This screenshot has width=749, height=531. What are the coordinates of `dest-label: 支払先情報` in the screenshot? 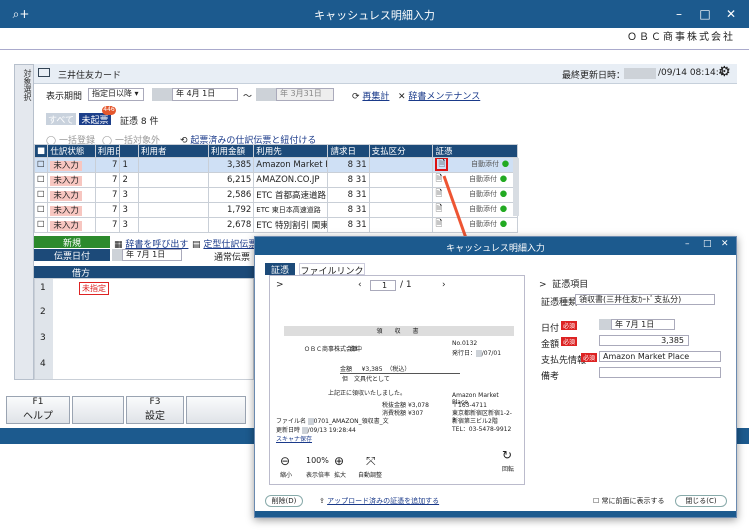 It's located at (564, 361).